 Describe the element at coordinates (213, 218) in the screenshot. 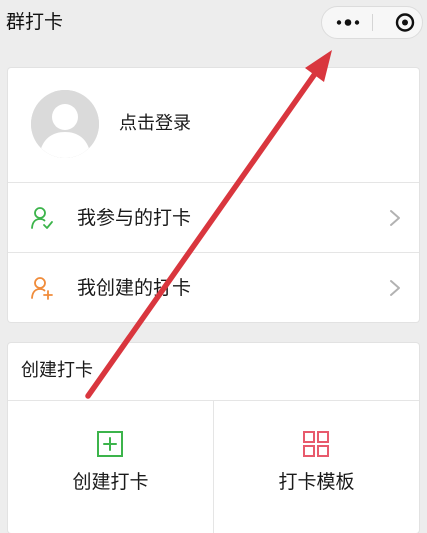

I see `my-joined-checkins-row: 我参与的打卡` at that location.